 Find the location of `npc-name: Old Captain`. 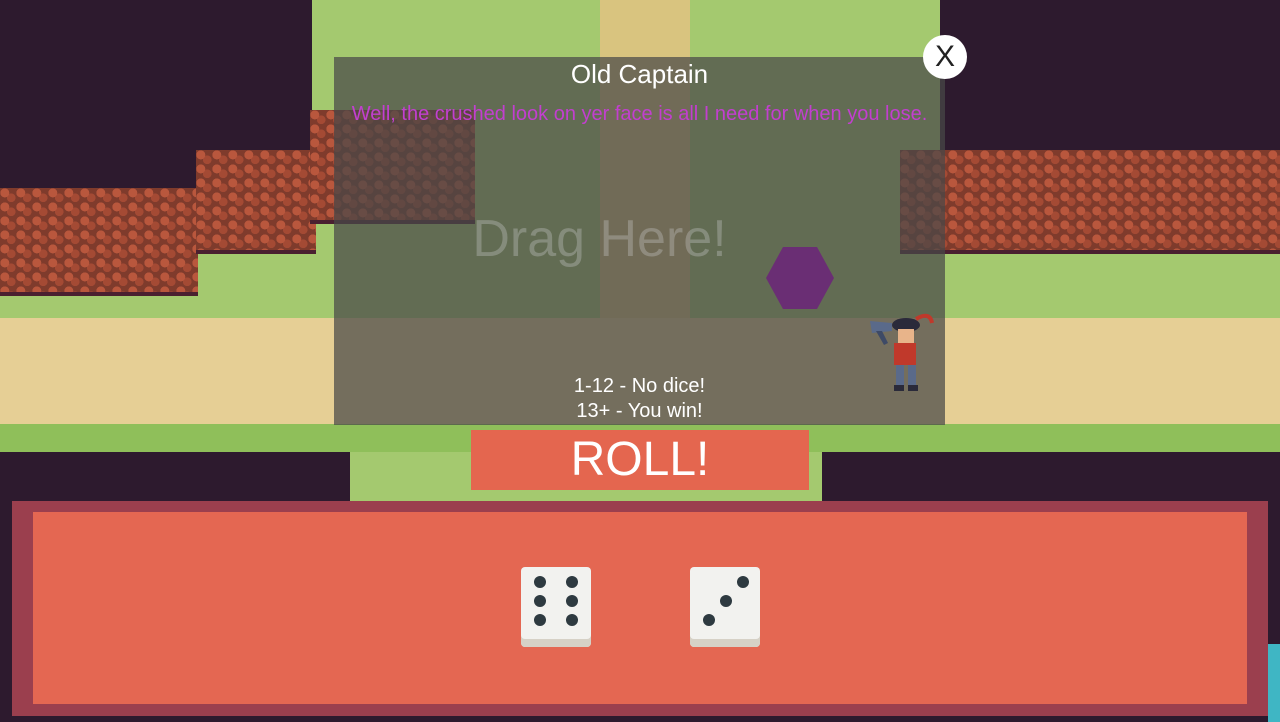

npc-name: Old Captain is located at coordinates (639, 74).